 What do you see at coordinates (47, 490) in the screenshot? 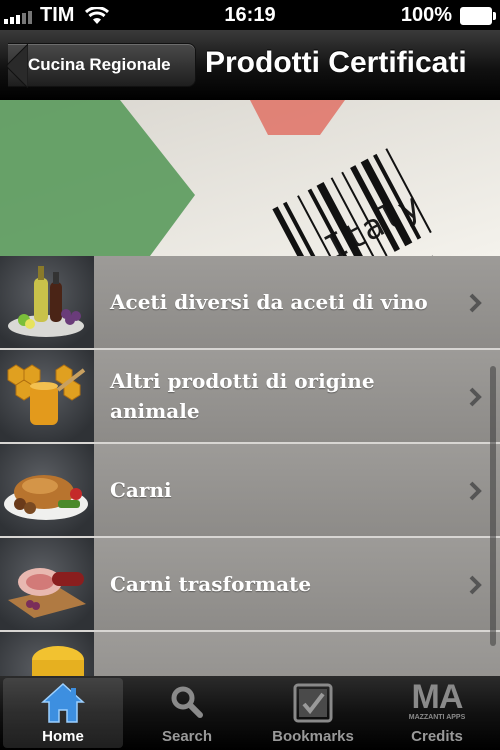
I see `roast-meat-icon` at bounding box center [47, 490].